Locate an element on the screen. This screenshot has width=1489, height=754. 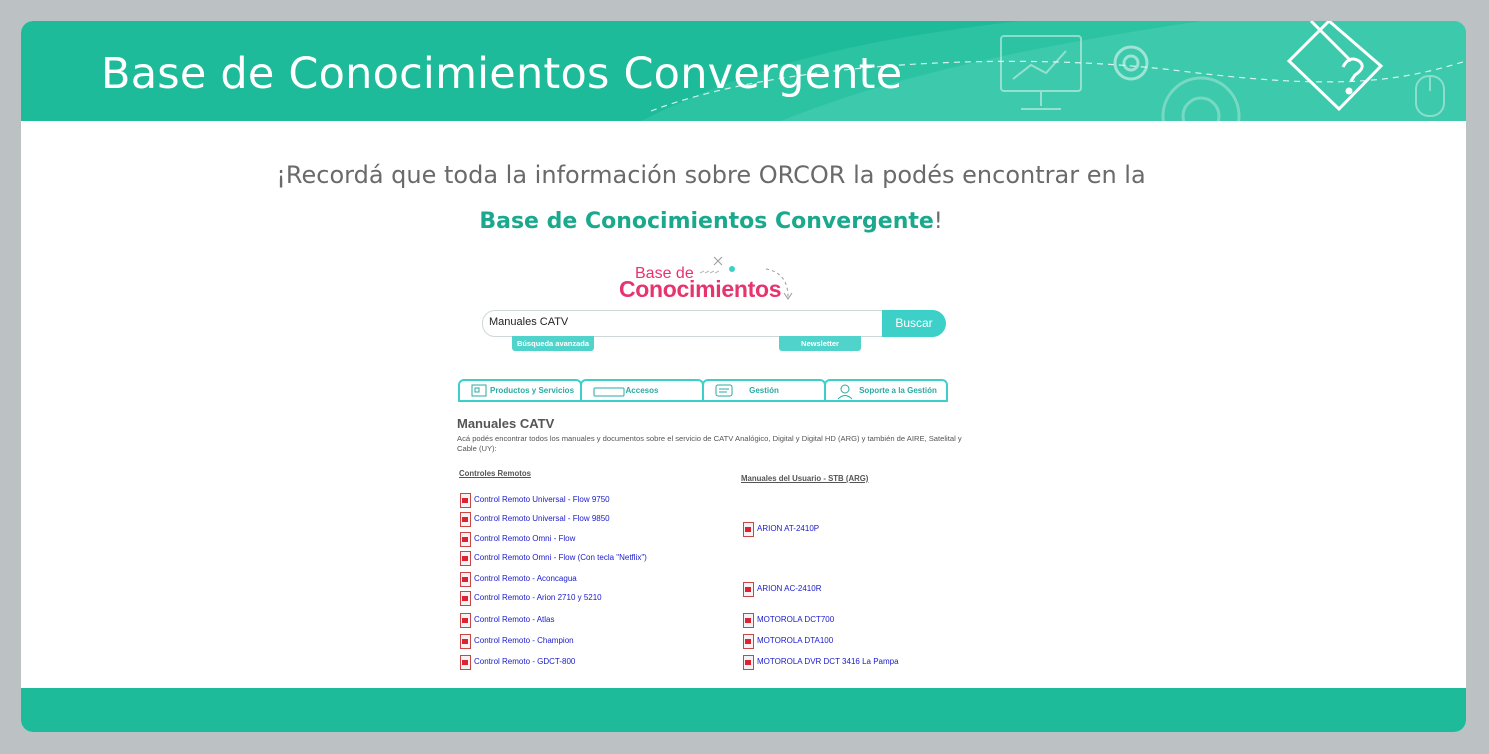
footer-band is located at coordinates (743, 710).